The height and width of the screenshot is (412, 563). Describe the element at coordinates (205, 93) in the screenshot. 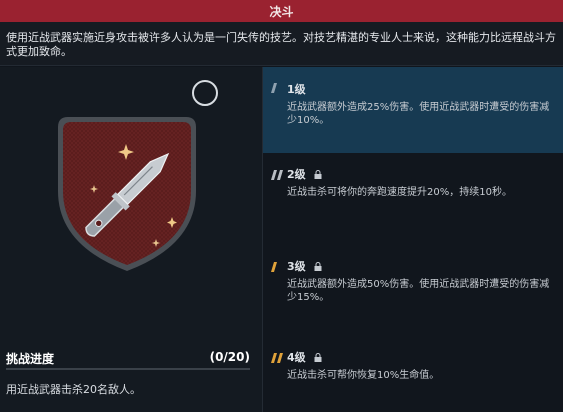

I see `selection-circle-icon` at that location.